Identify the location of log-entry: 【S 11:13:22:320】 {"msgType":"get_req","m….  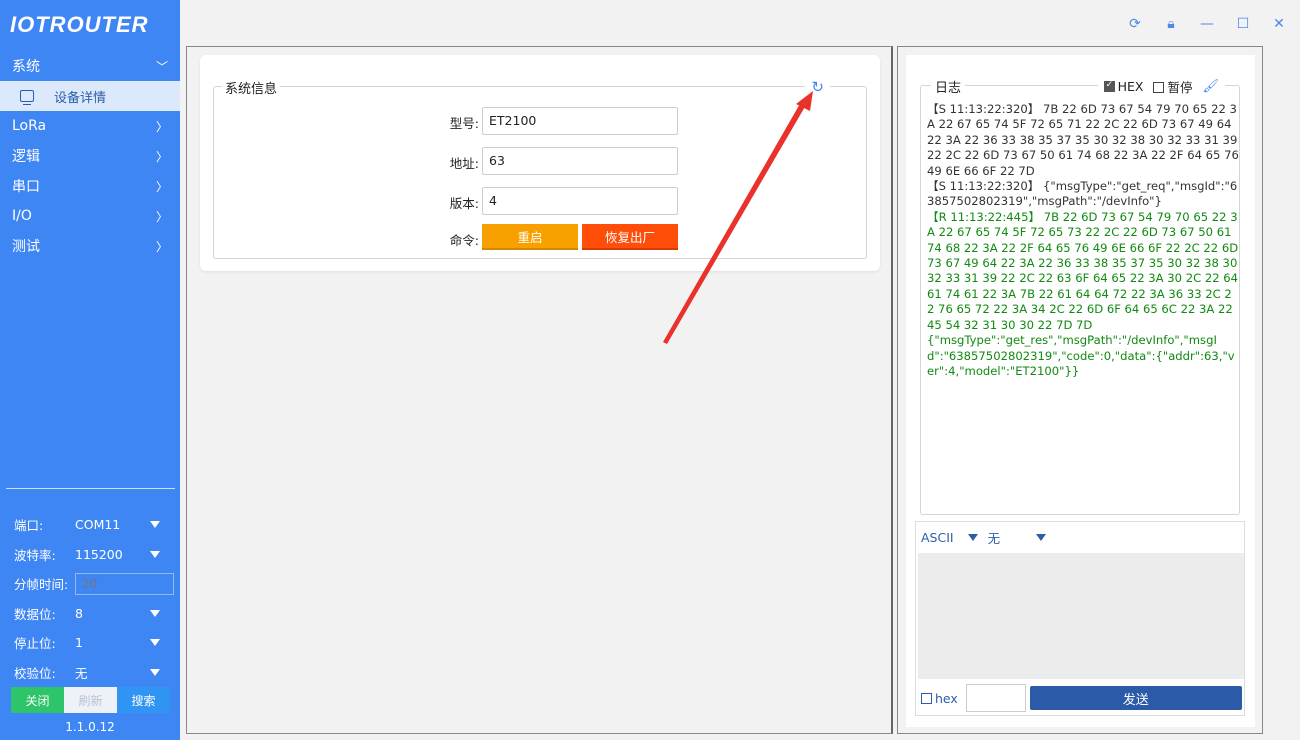
(1082, 194).